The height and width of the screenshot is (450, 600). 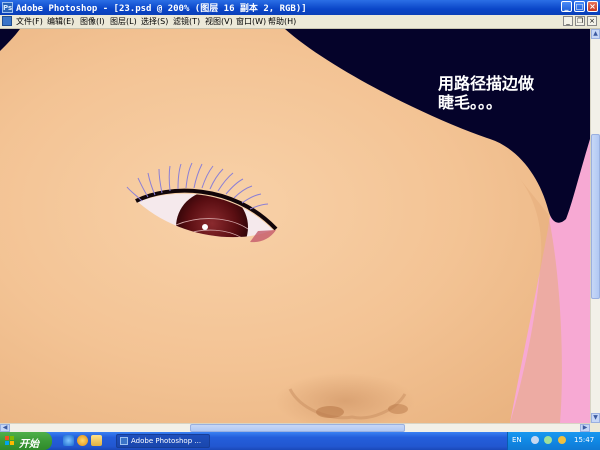 I want to click on scroll-right-button: ▶, so click(x=585, y=428).